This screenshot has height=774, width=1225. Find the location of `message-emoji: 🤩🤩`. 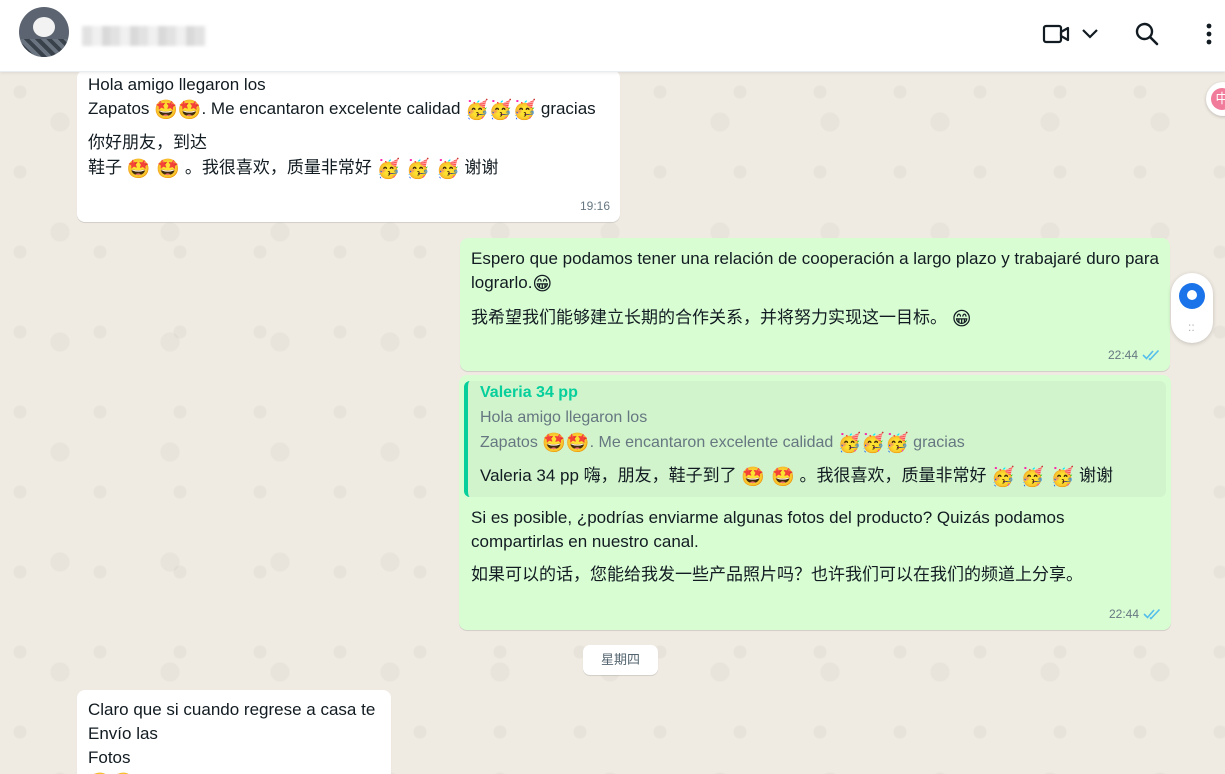

message-emoji: 🤩🤩 is located at coordinates (111, 772).